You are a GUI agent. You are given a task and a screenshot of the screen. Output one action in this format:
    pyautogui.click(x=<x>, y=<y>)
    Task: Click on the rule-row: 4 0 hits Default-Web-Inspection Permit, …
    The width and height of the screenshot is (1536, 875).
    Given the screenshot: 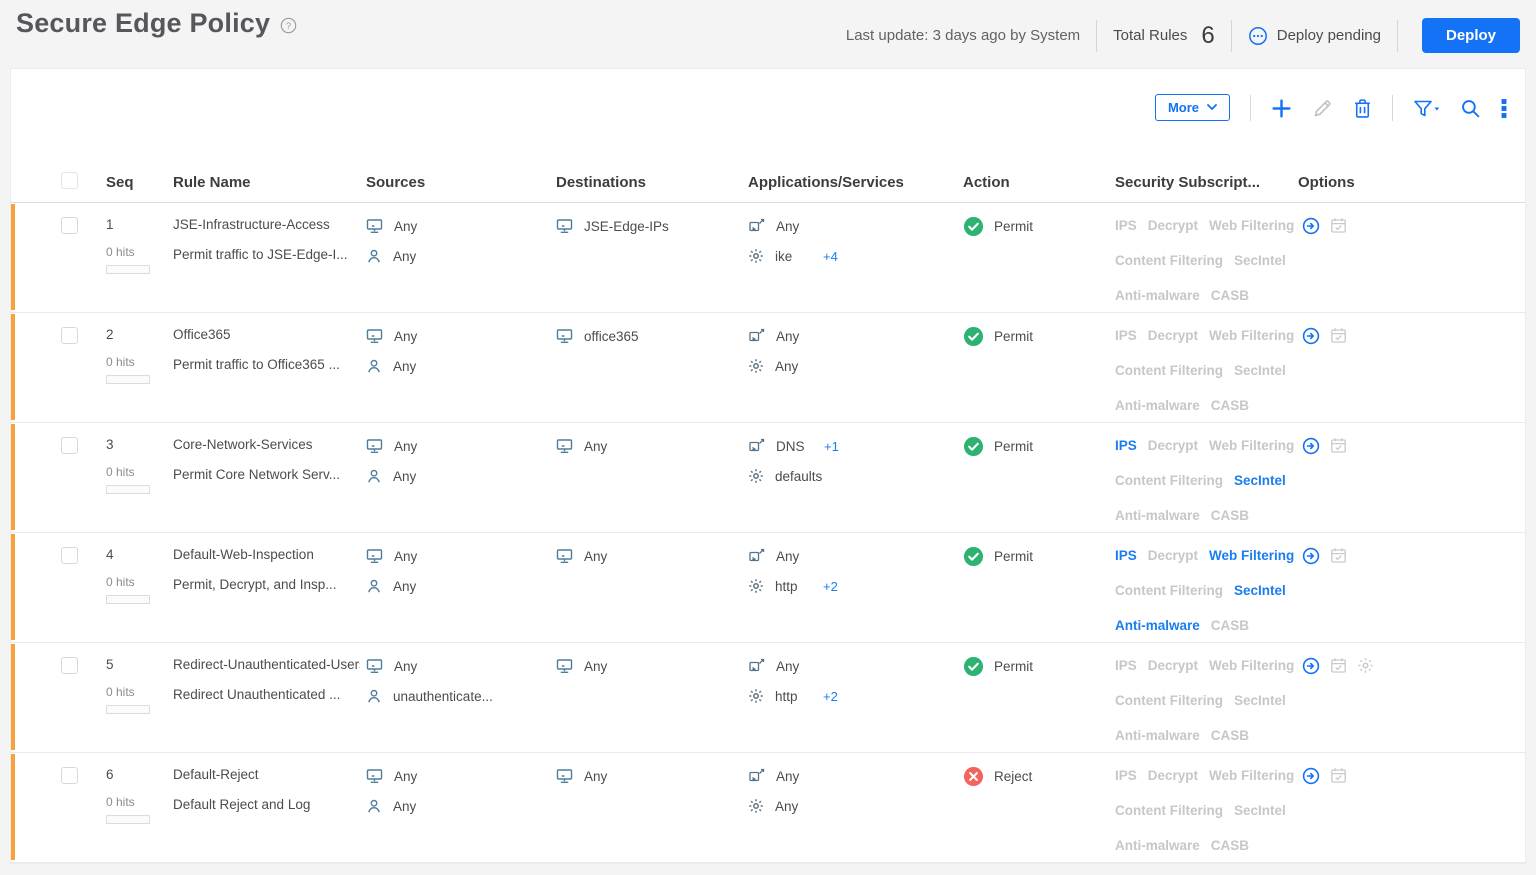 What is the action you would take?
    pyautogui.click(x=768, y=588)
    